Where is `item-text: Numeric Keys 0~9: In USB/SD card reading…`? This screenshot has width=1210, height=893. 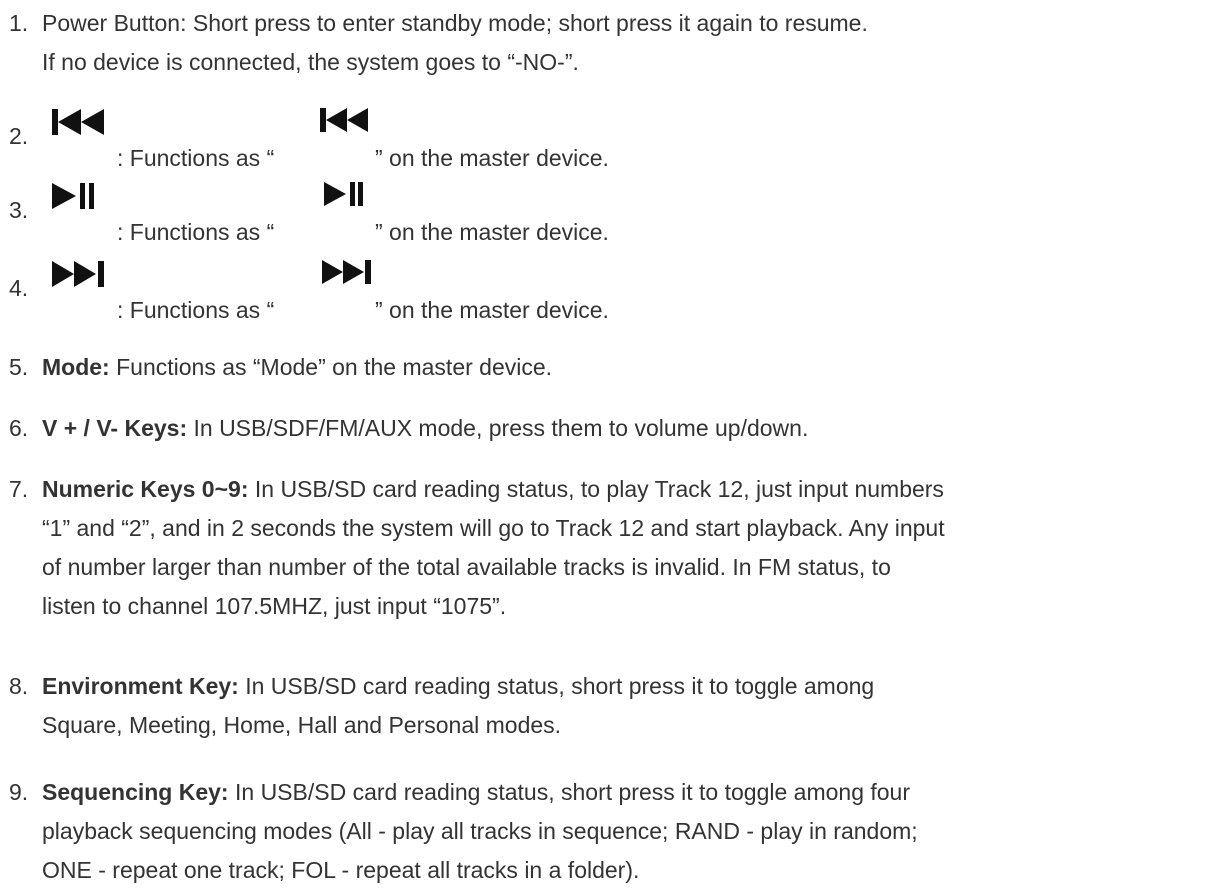 item-text: Numeric Keys 0~9: In USB/SD card reading… is located at coordinates (493, 548).